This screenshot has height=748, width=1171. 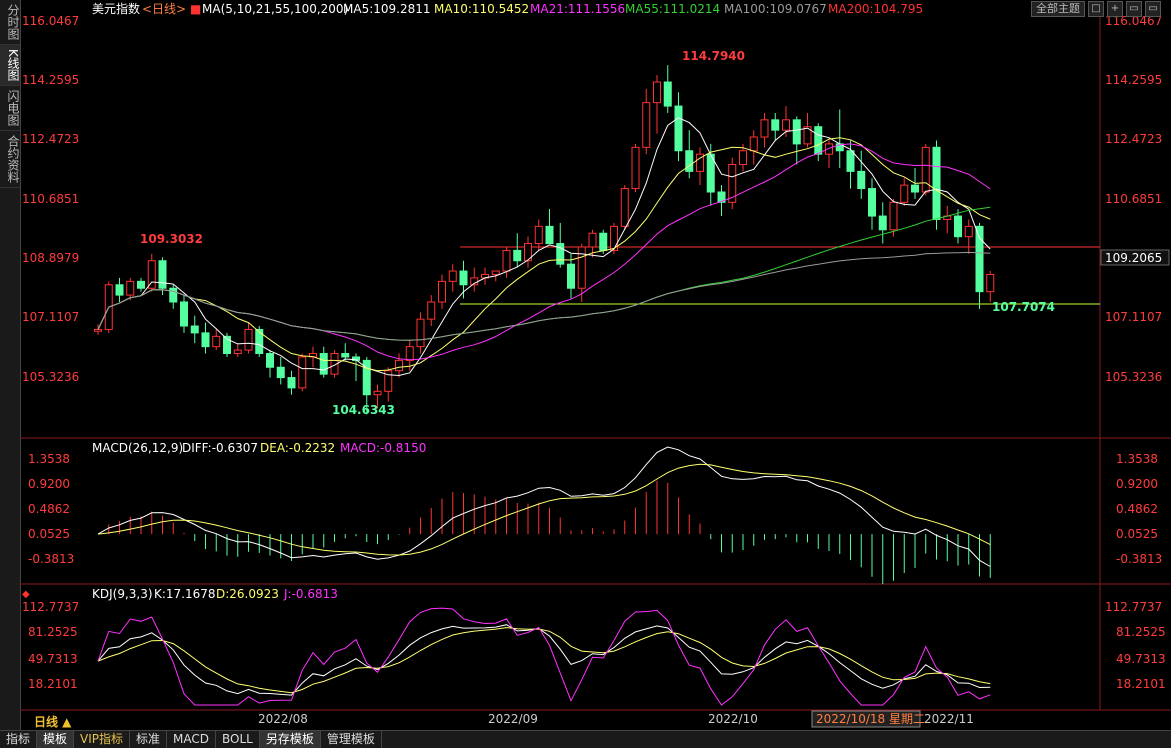 I want to click on kdj-tick-right: 18.2101, so click(x=1141, y=684).